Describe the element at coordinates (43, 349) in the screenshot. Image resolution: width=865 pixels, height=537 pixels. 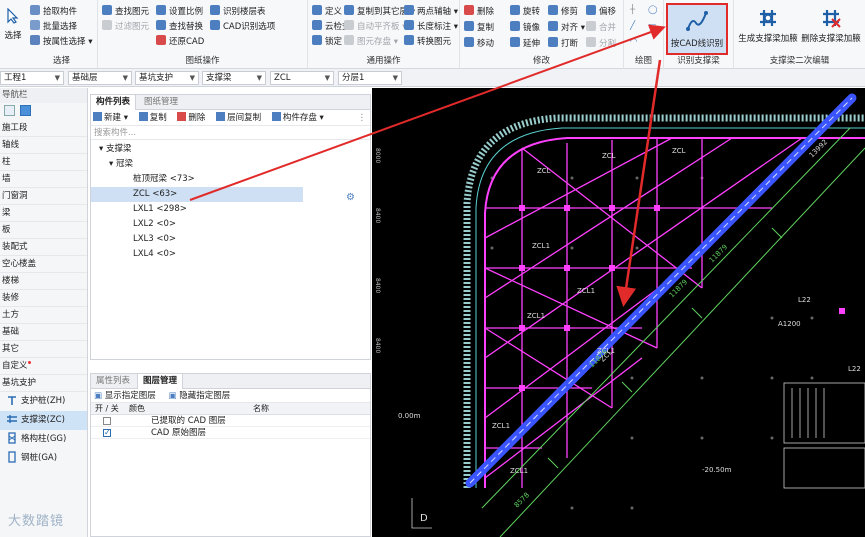
I see `nav-item-other: 其它` at that location.